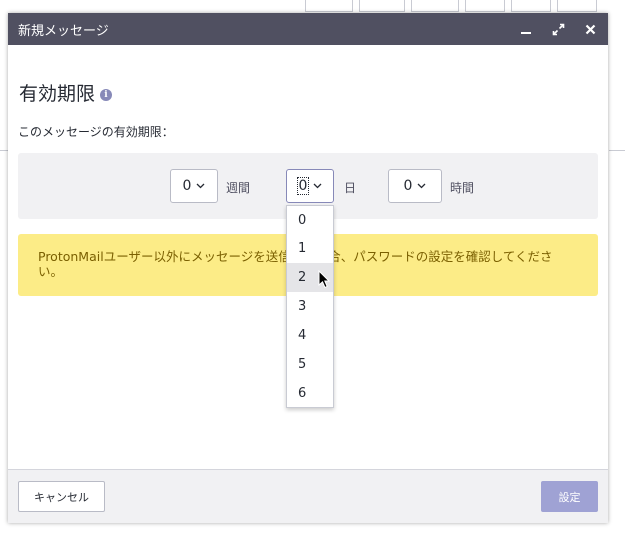 The image size is (625, 534). I want to click on minimize-icon, so click(526, 29).